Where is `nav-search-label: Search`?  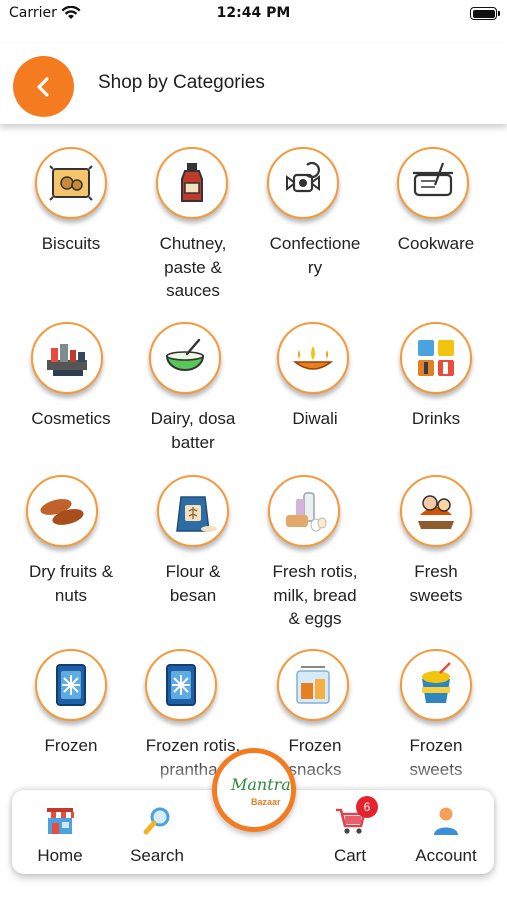
nav-search-label: Search is located at coordinates (157, 855).